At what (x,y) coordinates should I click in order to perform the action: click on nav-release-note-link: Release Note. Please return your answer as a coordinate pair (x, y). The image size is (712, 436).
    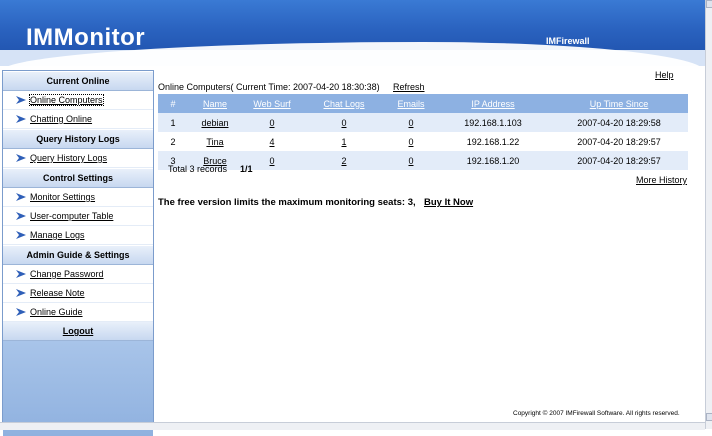
    Looking at the image, I should click on (57, 293).